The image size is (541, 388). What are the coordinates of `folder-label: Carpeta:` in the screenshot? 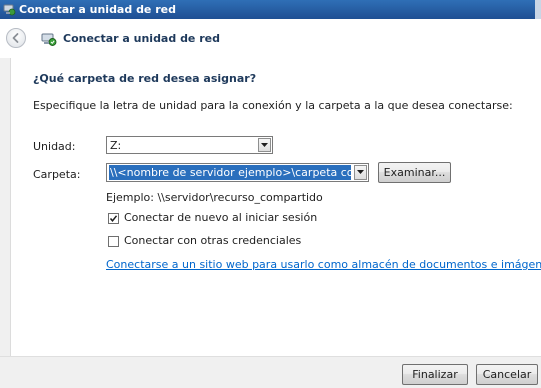 It's located at (57, 174).